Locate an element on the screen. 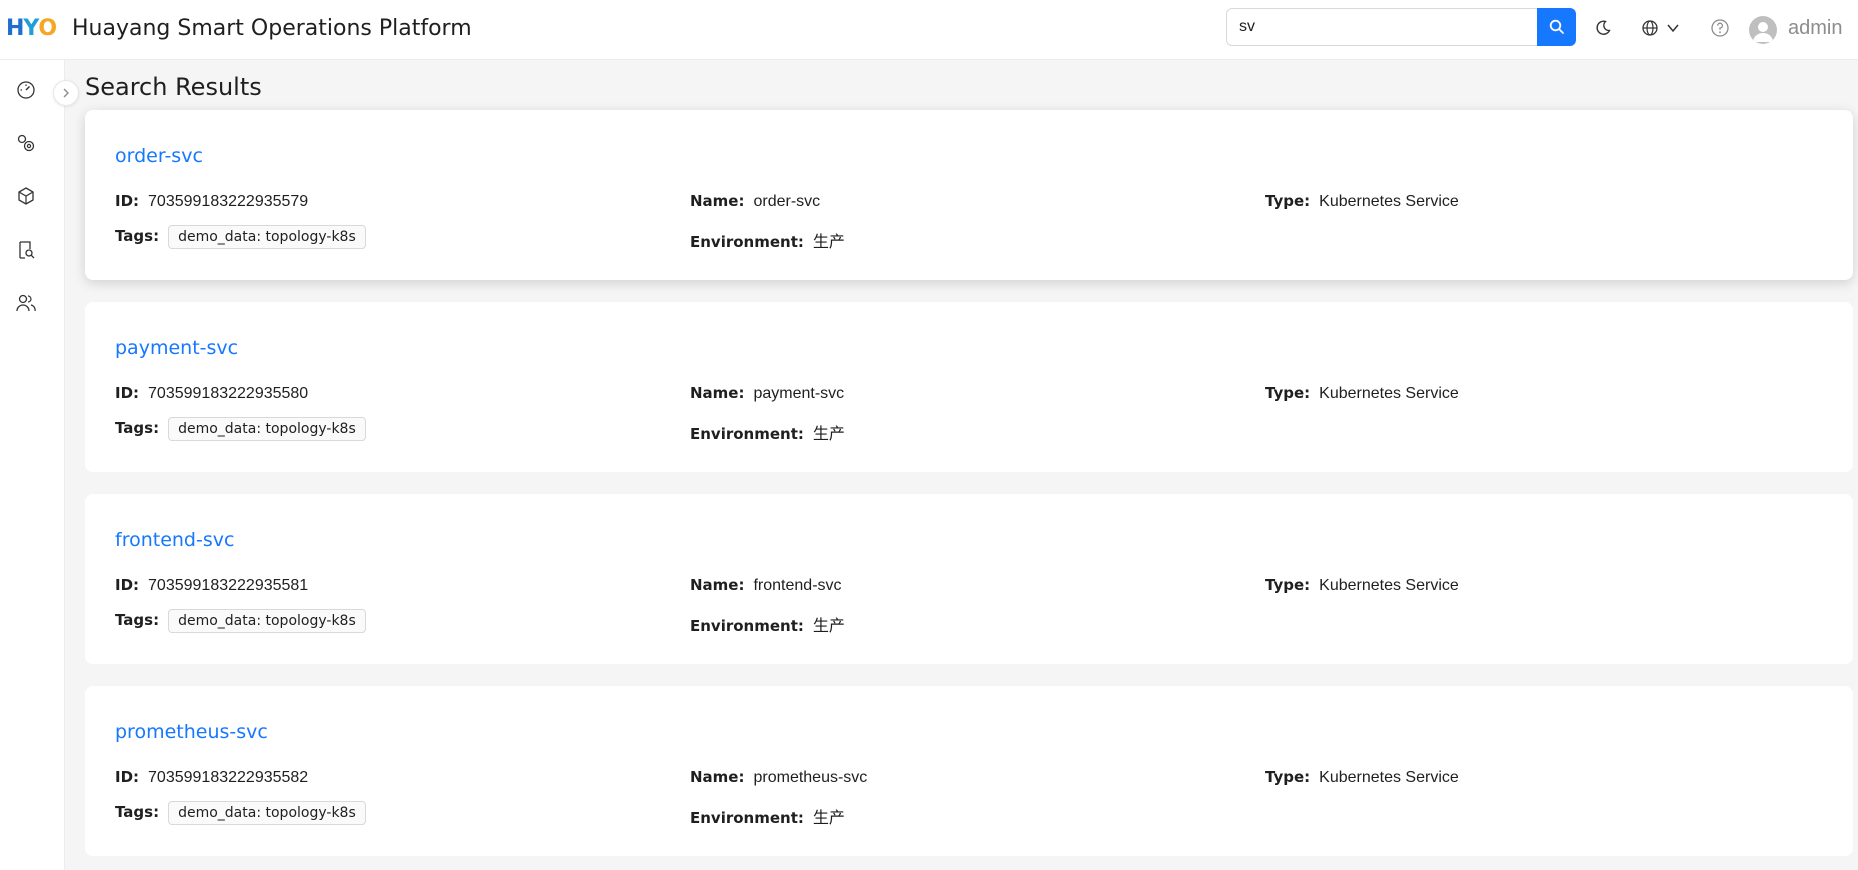 The height and width of the screenshot is (870, 1858). sidebar-expand-button is located at coordinates (66, 93).